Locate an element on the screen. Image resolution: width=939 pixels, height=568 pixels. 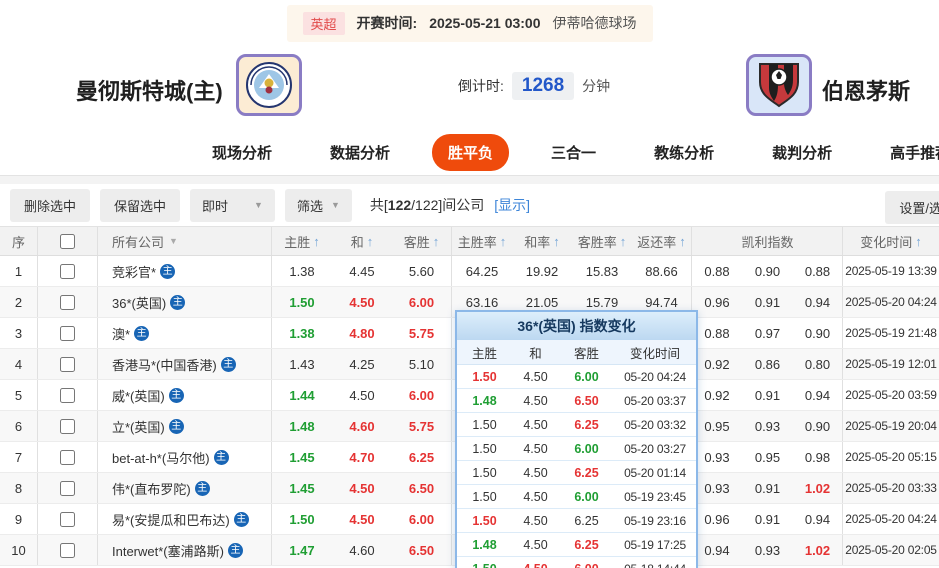
draw-odds: 4.45 is located at coordinates (362, 271).